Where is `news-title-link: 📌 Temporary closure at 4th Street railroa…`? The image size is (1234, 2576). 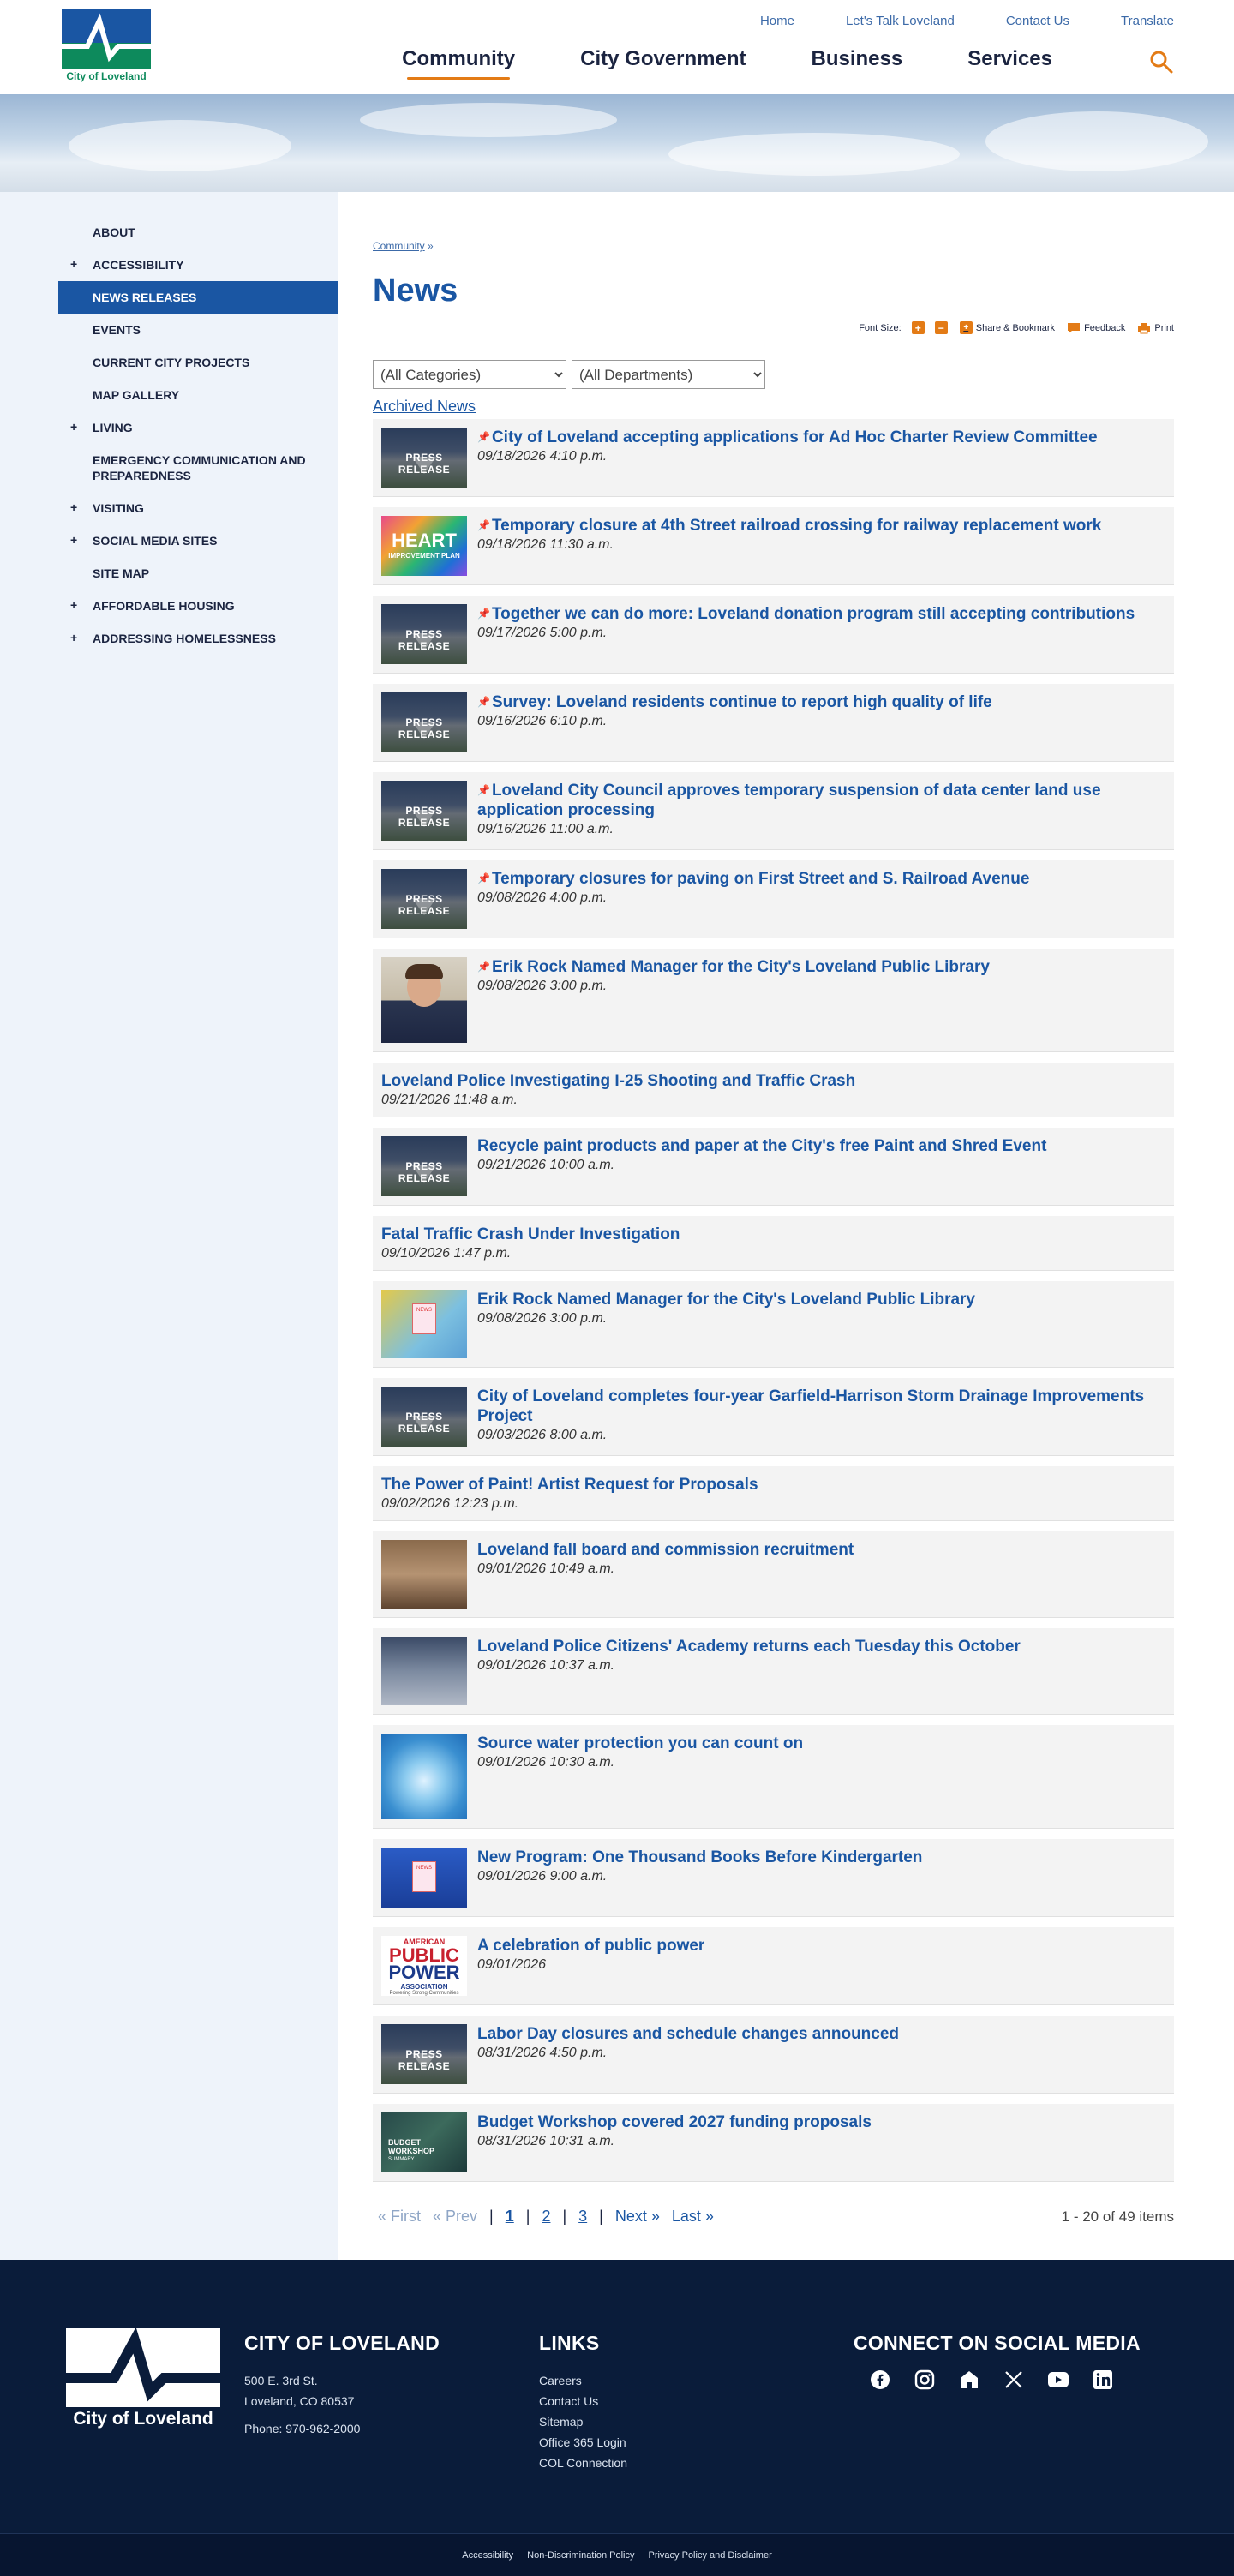
news-title-link: 📌 Temporary closure at 4th Street railroa… is located at coordinates (821, 526).